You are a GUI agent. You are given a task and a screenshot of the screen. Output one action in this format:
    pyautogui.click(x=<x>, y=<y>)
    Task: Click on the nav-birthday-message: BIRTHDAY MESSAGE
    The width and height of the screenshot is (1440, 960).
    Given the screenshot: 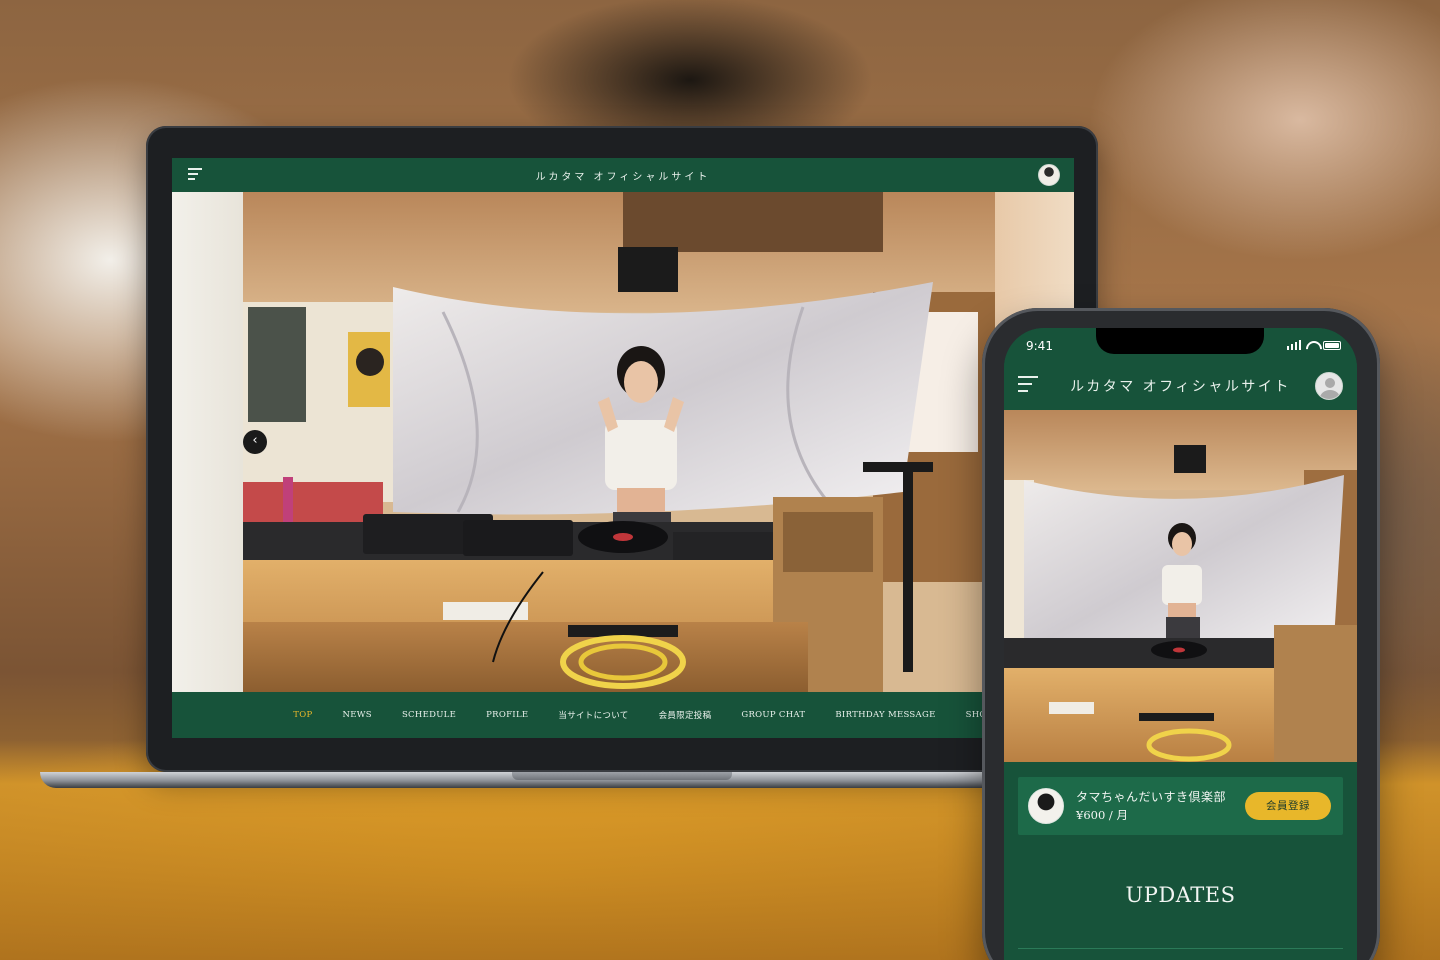 What is the action you would take?
    pyautogui.click(x=885, y=715)
    